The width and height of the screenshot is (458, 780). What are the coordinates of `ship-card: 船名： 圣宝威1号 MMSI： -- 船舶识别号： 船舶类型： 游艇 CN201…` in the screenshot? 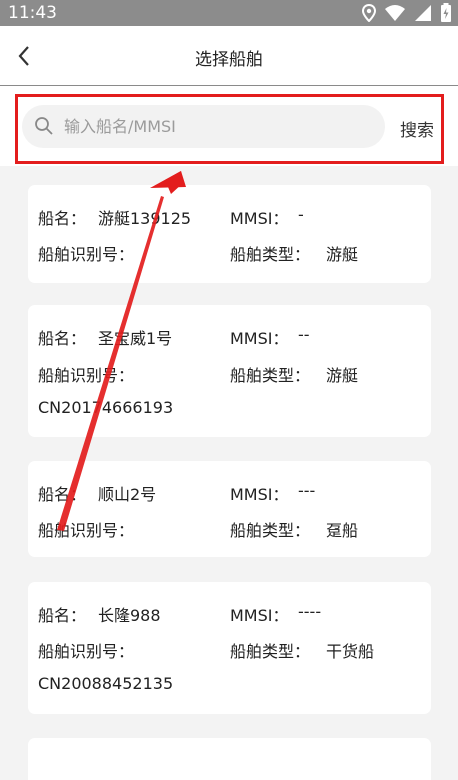 It's located at (229, 371).